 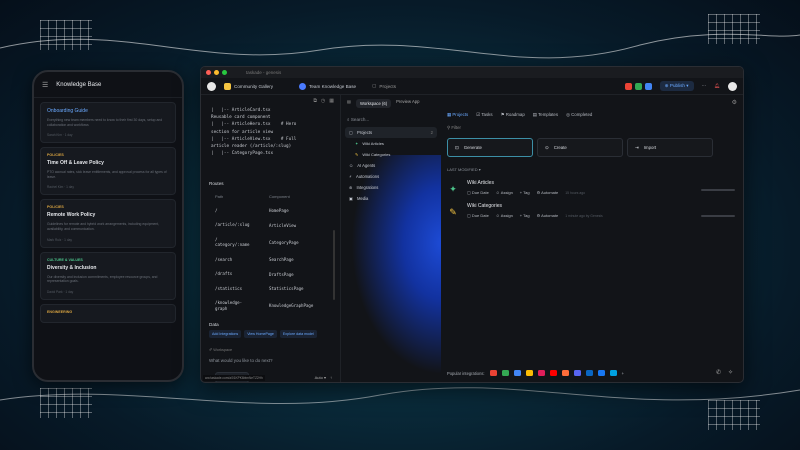 I want to click on window-title: taskade - genesis, so click(x=264, y=72).